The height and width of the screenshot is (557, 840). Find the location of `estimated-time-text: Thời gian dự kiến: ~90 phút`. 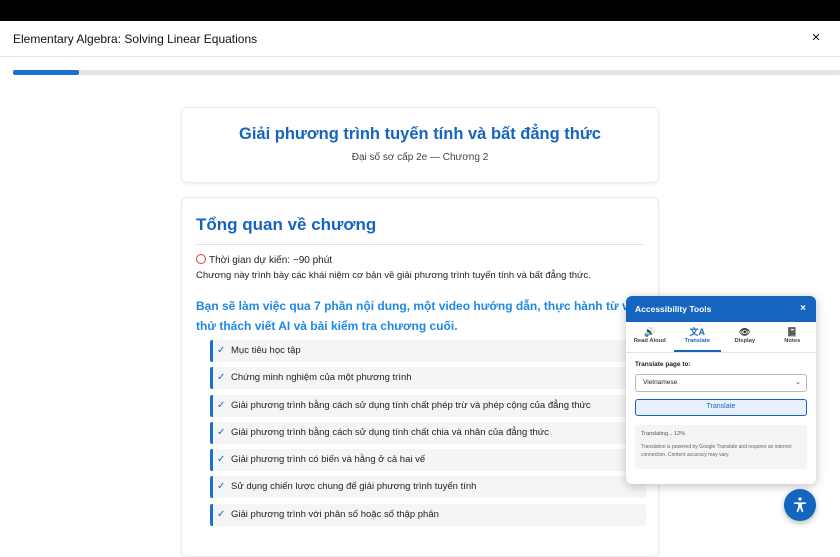

estimated-time-text: Thời gian dự kiến: ~90 phút is located at coordinates (271, 260).